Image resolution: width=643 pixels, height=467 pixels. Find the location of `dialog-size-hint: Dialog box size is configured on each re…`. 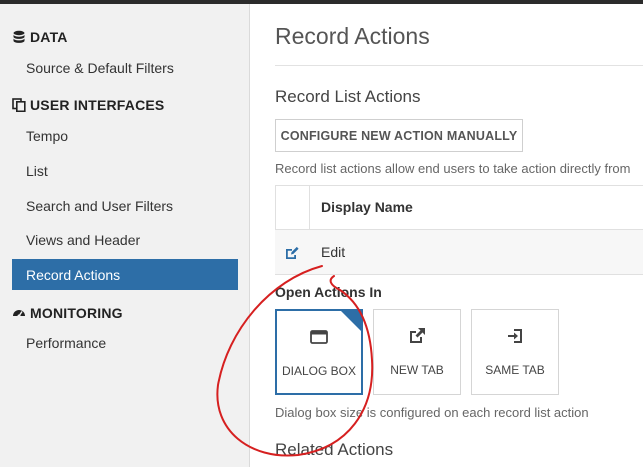

dialog-size-hint: Dialog box size is configured on each re… is located at coordinates (432, 412).